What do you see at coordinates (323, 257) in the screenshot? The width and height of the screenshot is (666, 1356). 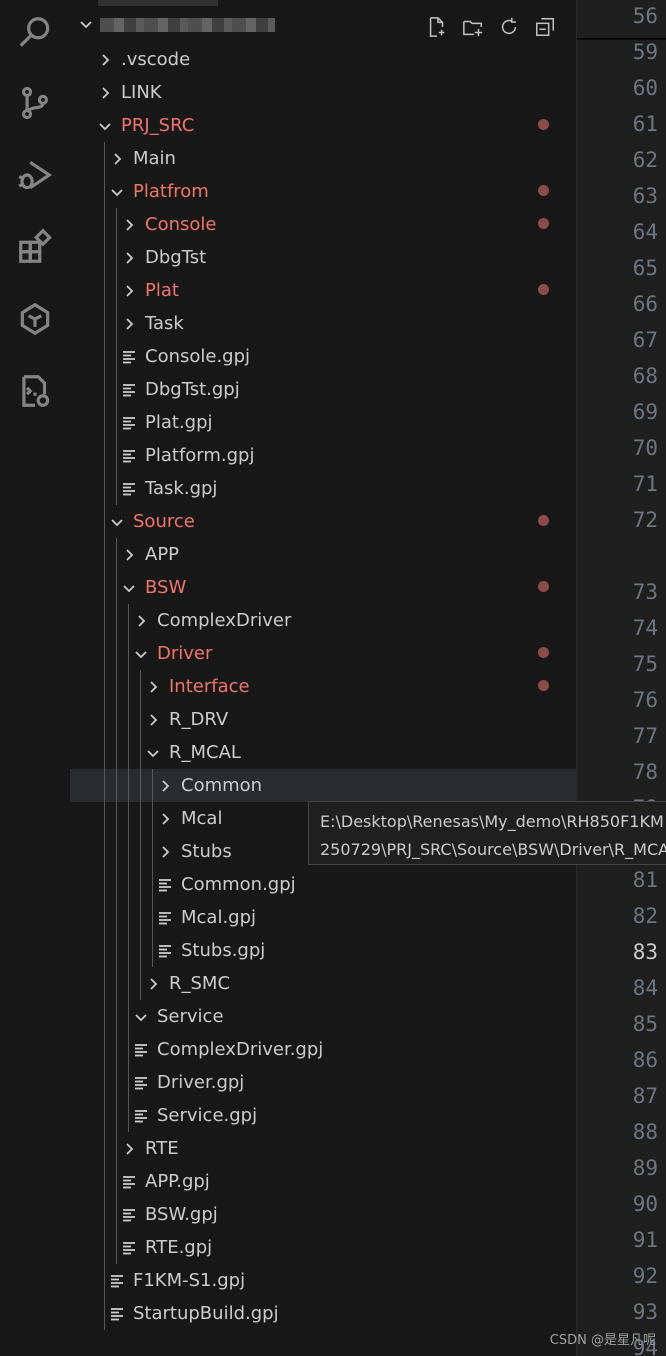 I see `tree-folder-row: DbgTst` at bounding box center [323, 257].